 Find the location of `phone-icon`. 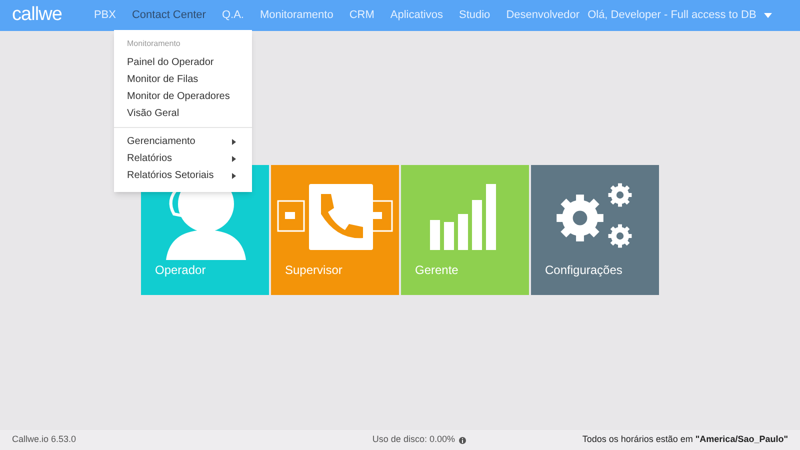

phone-icon is located at coordinates (335, 217).